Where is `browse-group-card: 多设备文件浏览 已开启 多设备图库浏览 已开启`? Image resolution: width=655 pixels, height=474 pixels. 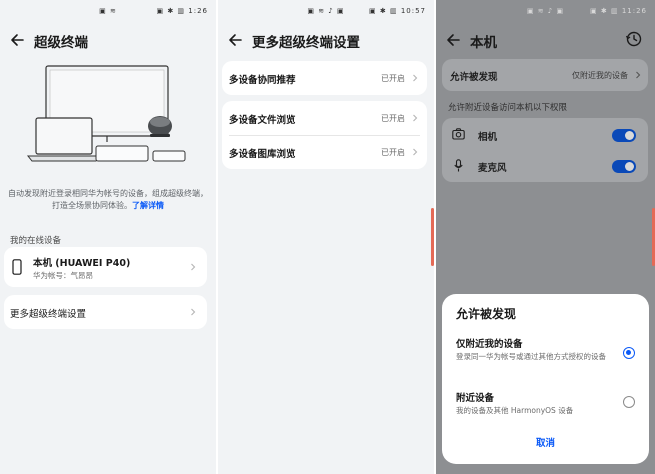 browse-group-card: 多设备文件浏览 已开启 多设备图库浏览 已开启 is located at coordinates (324, 135).